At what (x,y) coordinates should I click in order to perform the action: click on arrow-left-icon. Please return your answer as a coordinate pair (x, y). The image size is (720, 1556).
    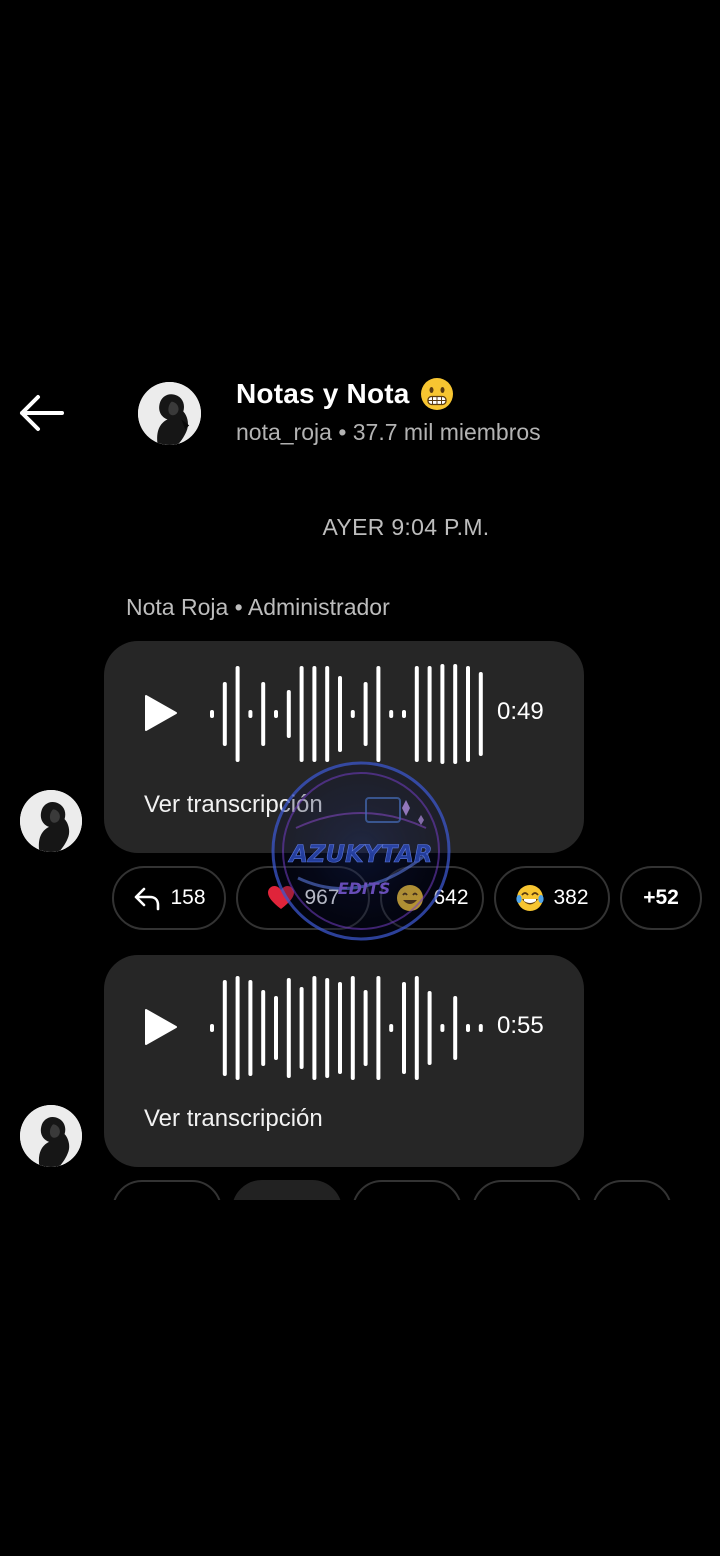
    Looking at the image, I should click on (42, 413).